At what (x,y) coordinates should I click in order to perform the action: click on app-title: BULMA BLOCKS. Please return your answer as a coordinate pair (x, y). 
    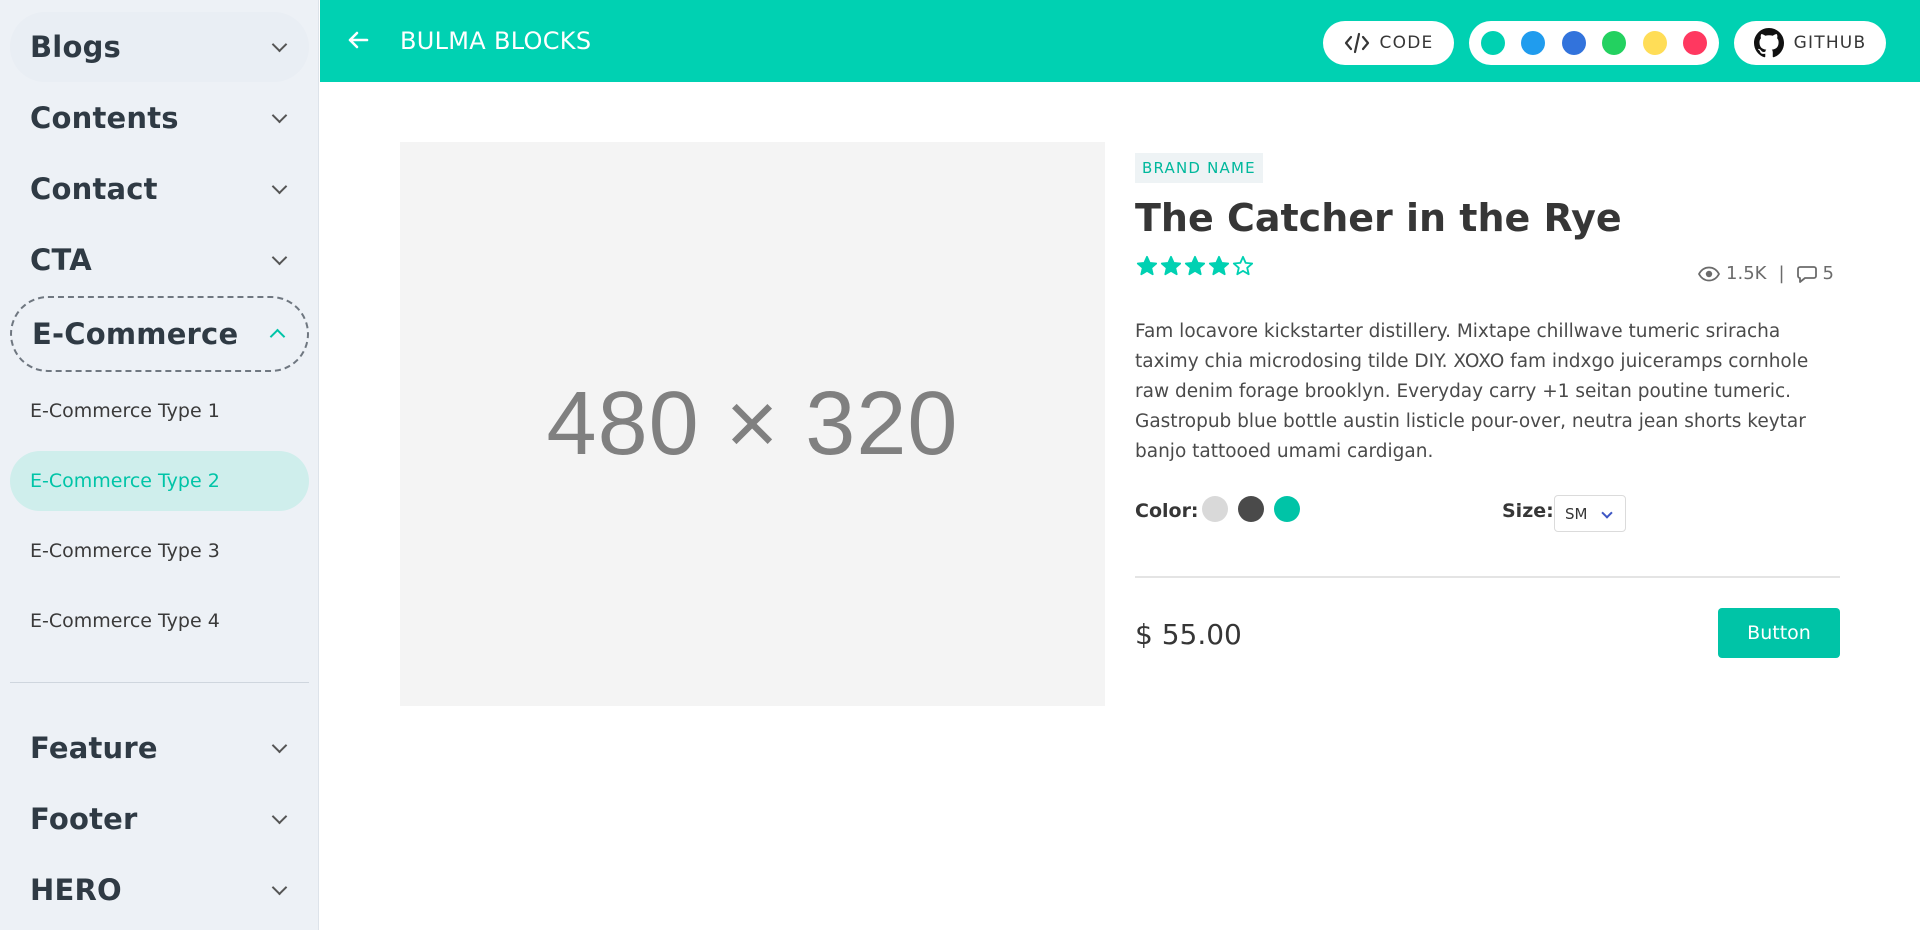
    Looking at the image, I should click on (496, 41).